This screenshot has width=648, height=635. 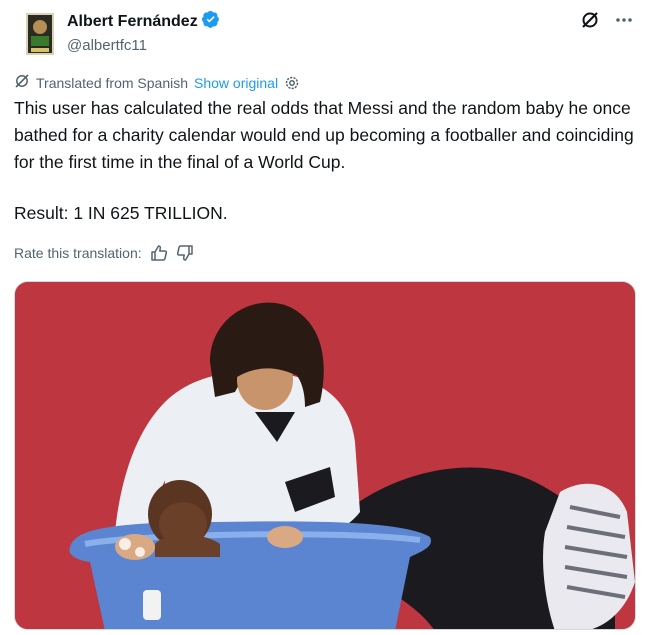 What do you see at coordinates (143, 45) in the screenshot?
I see `author-handle: @albertfc11` at bounding box center [143, 45].